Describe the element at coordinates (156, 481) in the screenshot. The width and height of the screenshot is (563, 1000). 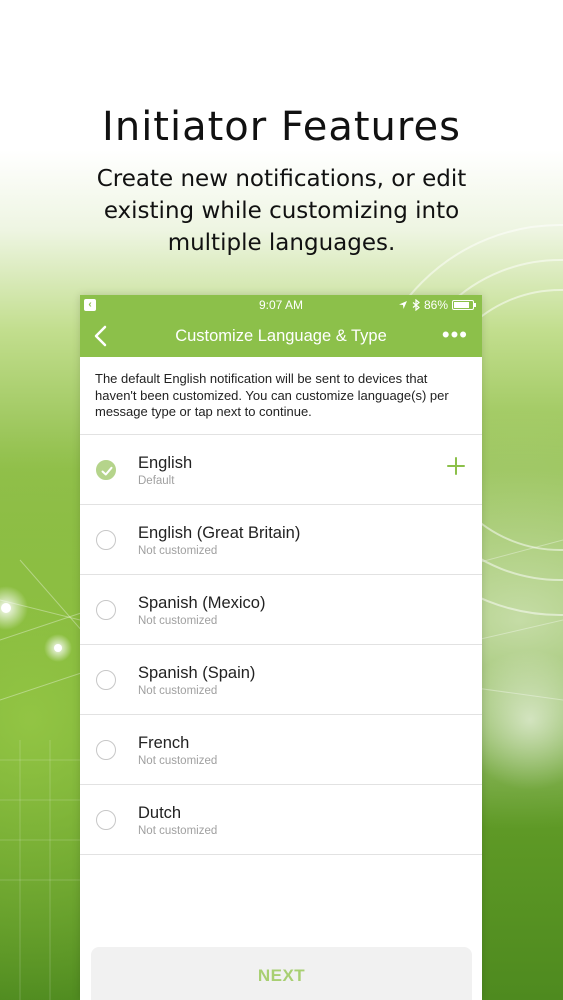
I see `language-status: Default` at that location.